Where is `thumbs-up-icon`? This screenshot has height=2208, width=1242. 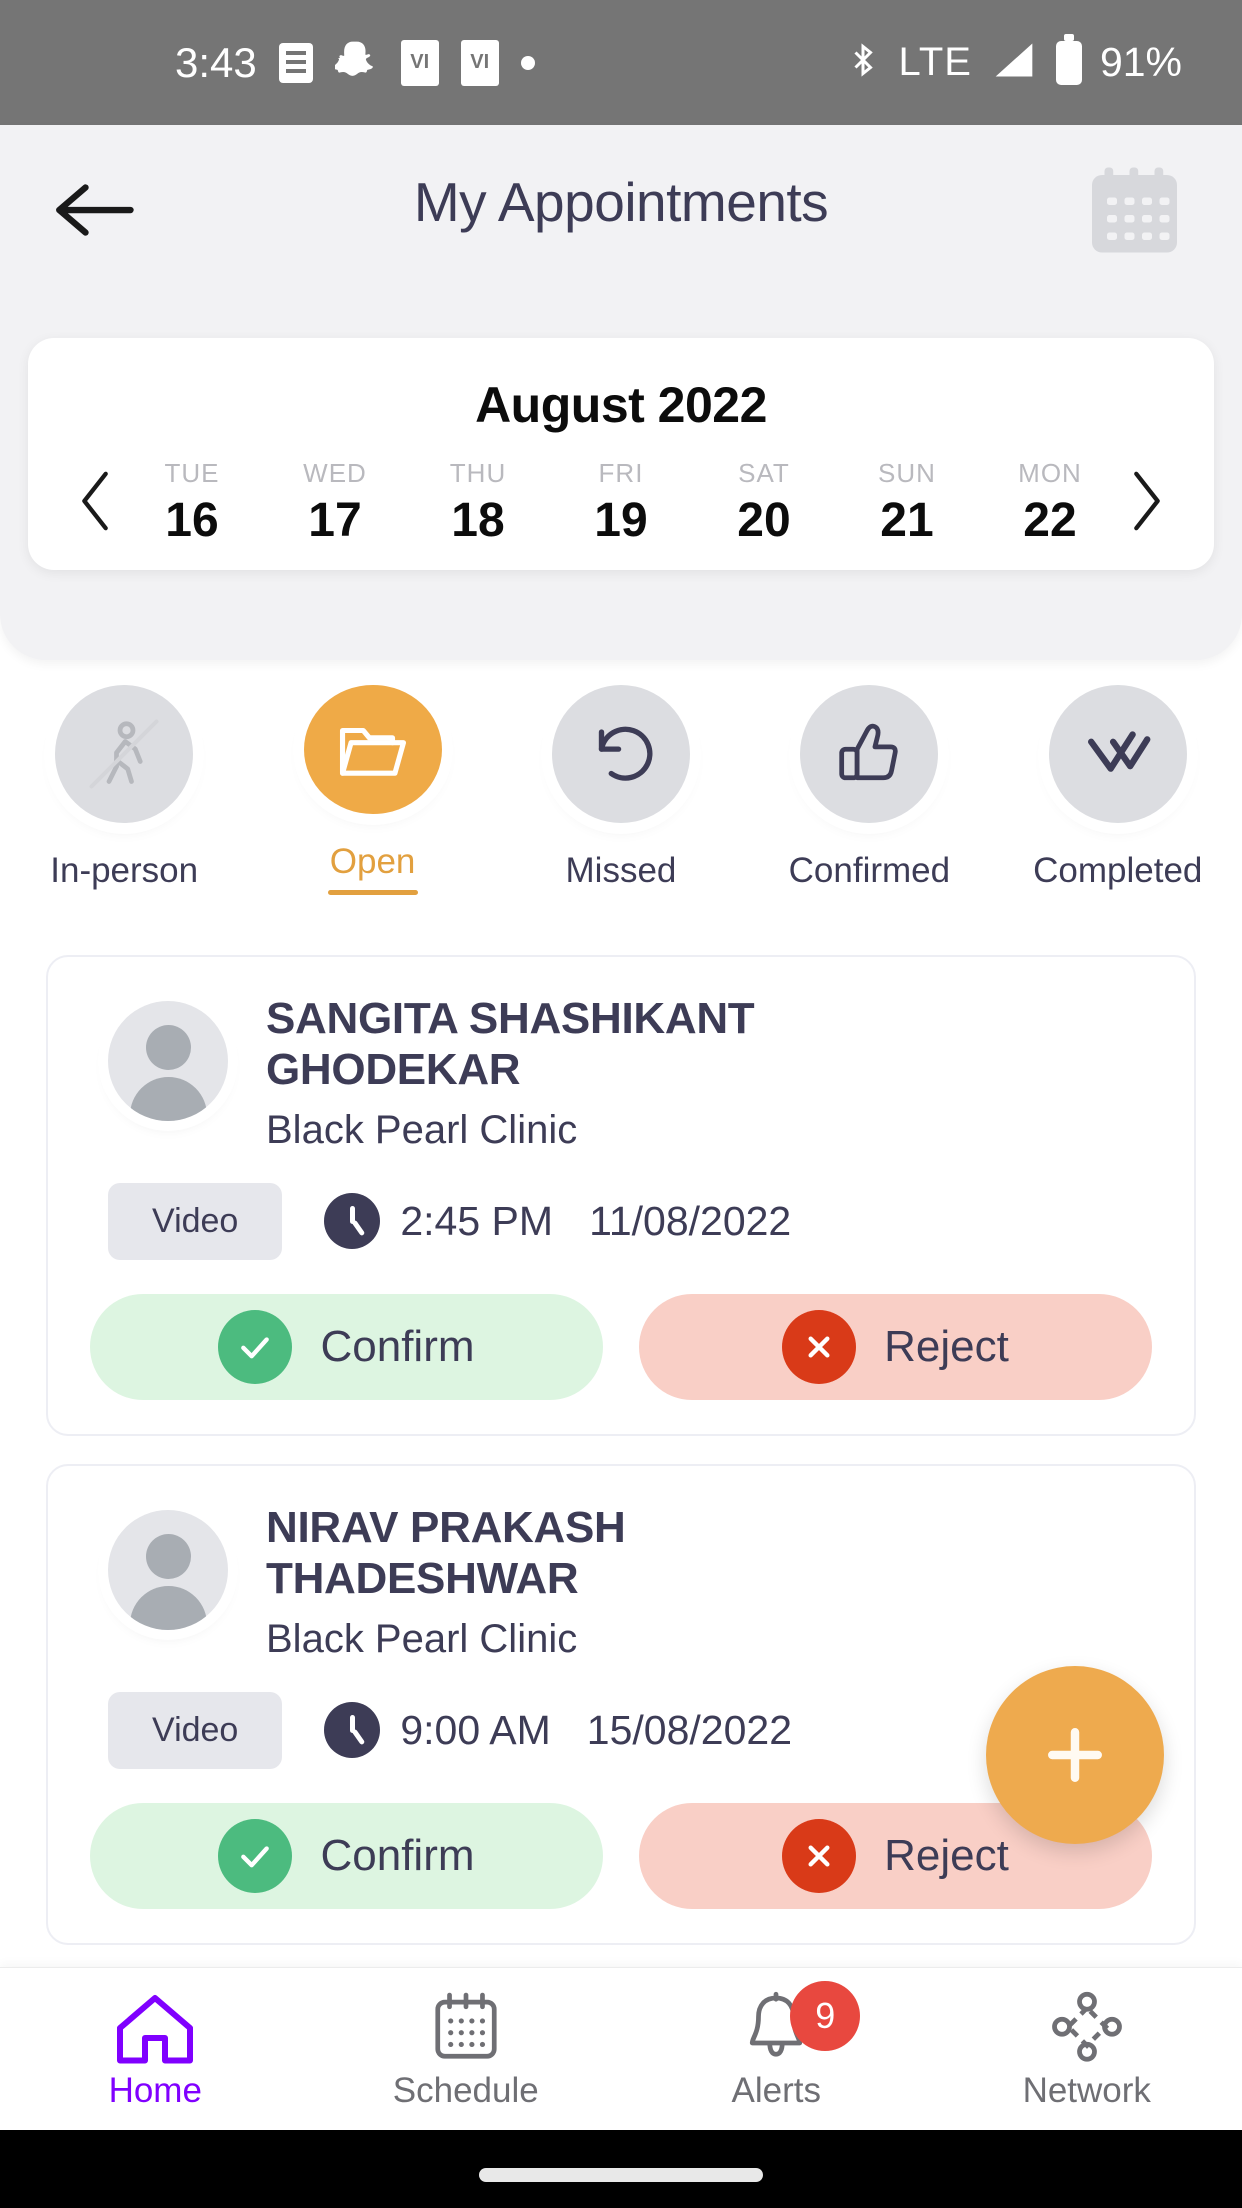
thumbs-up-icon is located at coordinates (869, 754).